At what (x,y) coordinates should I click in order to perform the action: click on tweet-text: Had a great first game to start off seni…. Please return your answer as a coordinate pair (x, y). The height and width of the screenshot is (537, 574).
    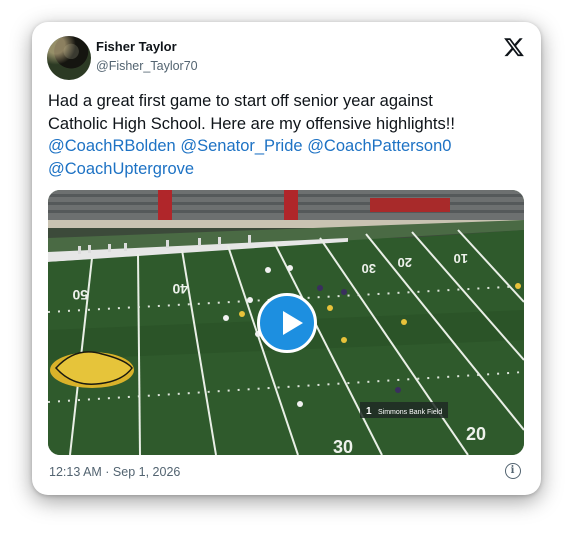
    Looking at the image, I should click on (288, 135).